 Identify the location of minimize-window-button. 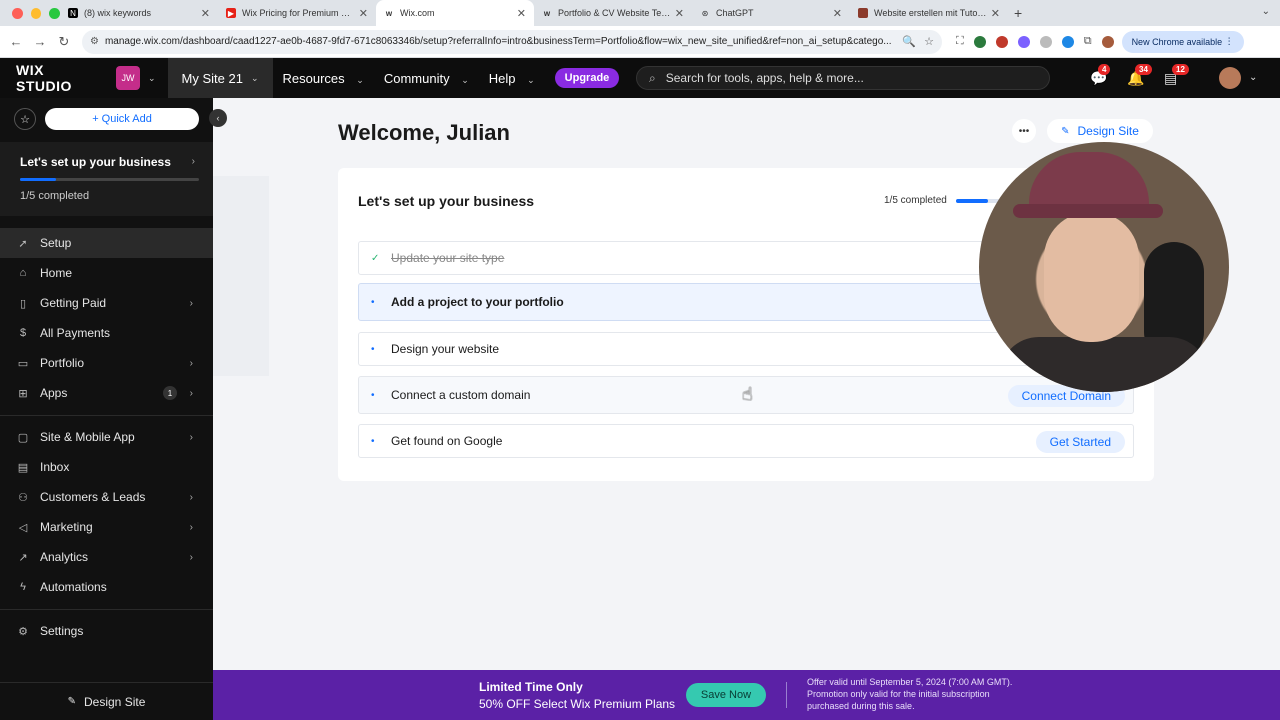
(36, 13).